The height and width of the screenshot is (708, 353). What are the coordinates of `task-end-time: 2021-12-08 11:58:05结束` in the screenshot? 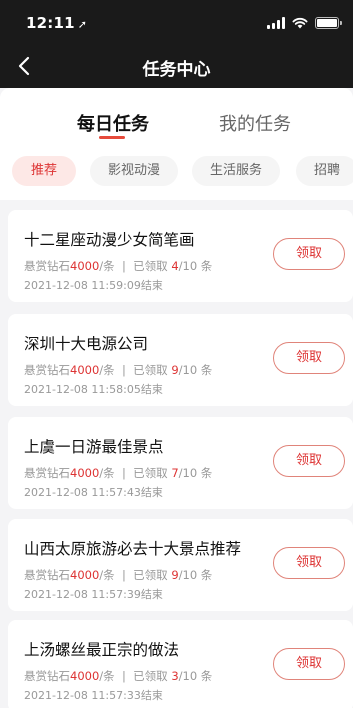 It's located at (93, 389).